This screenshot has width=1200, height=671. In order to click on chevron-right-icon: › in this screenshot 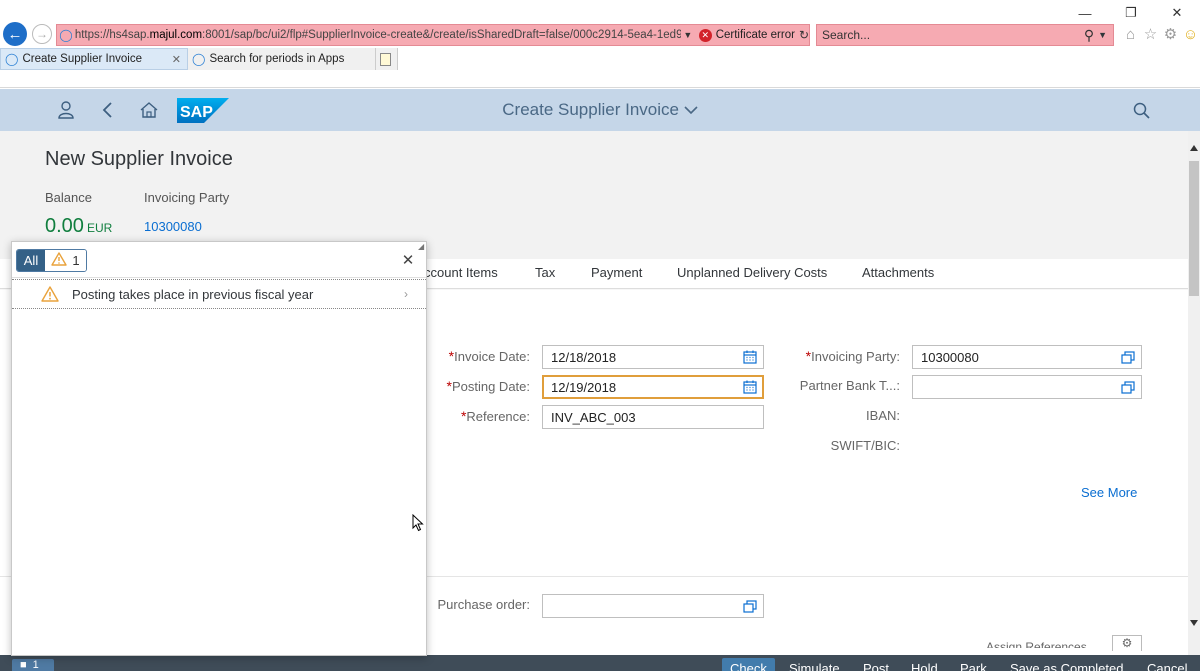, I will do `click(406, 294)`.